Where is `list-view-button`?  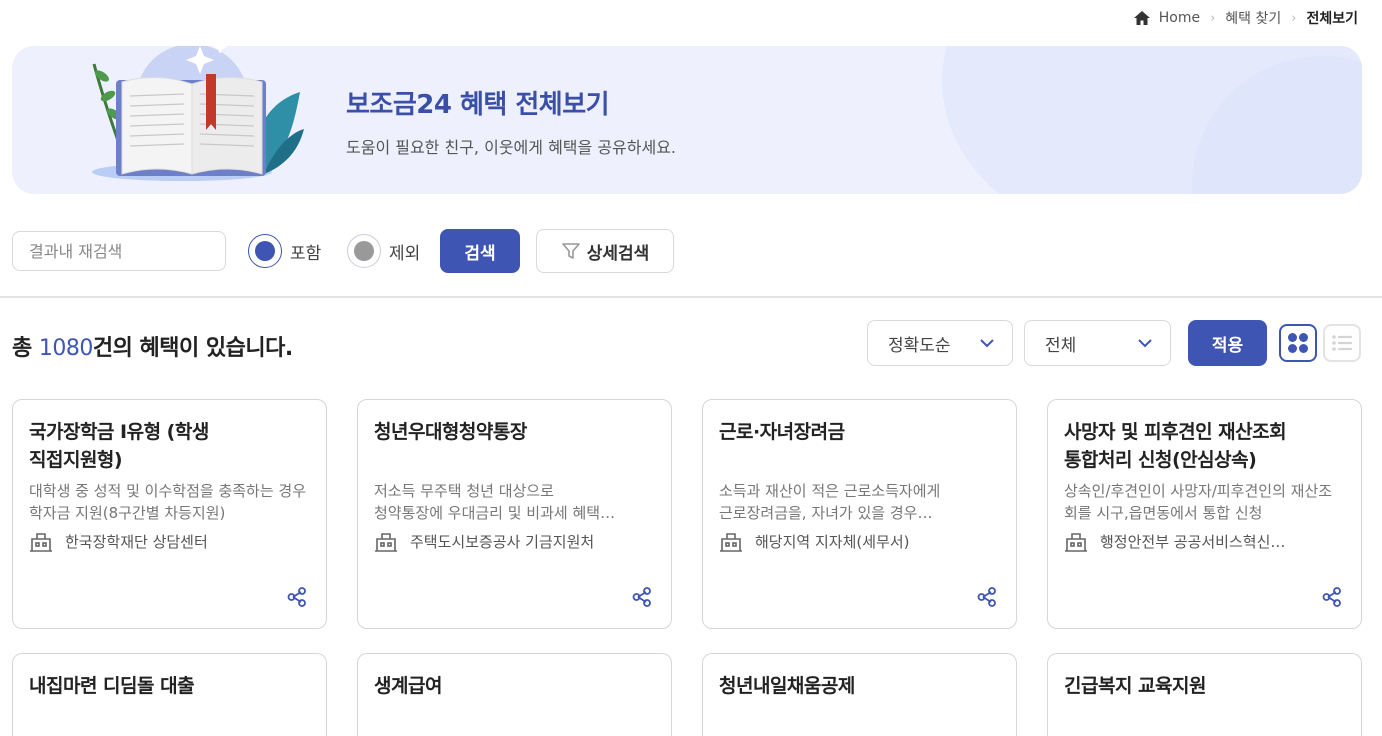
list-view-button is located at coordinates (1342, 343).